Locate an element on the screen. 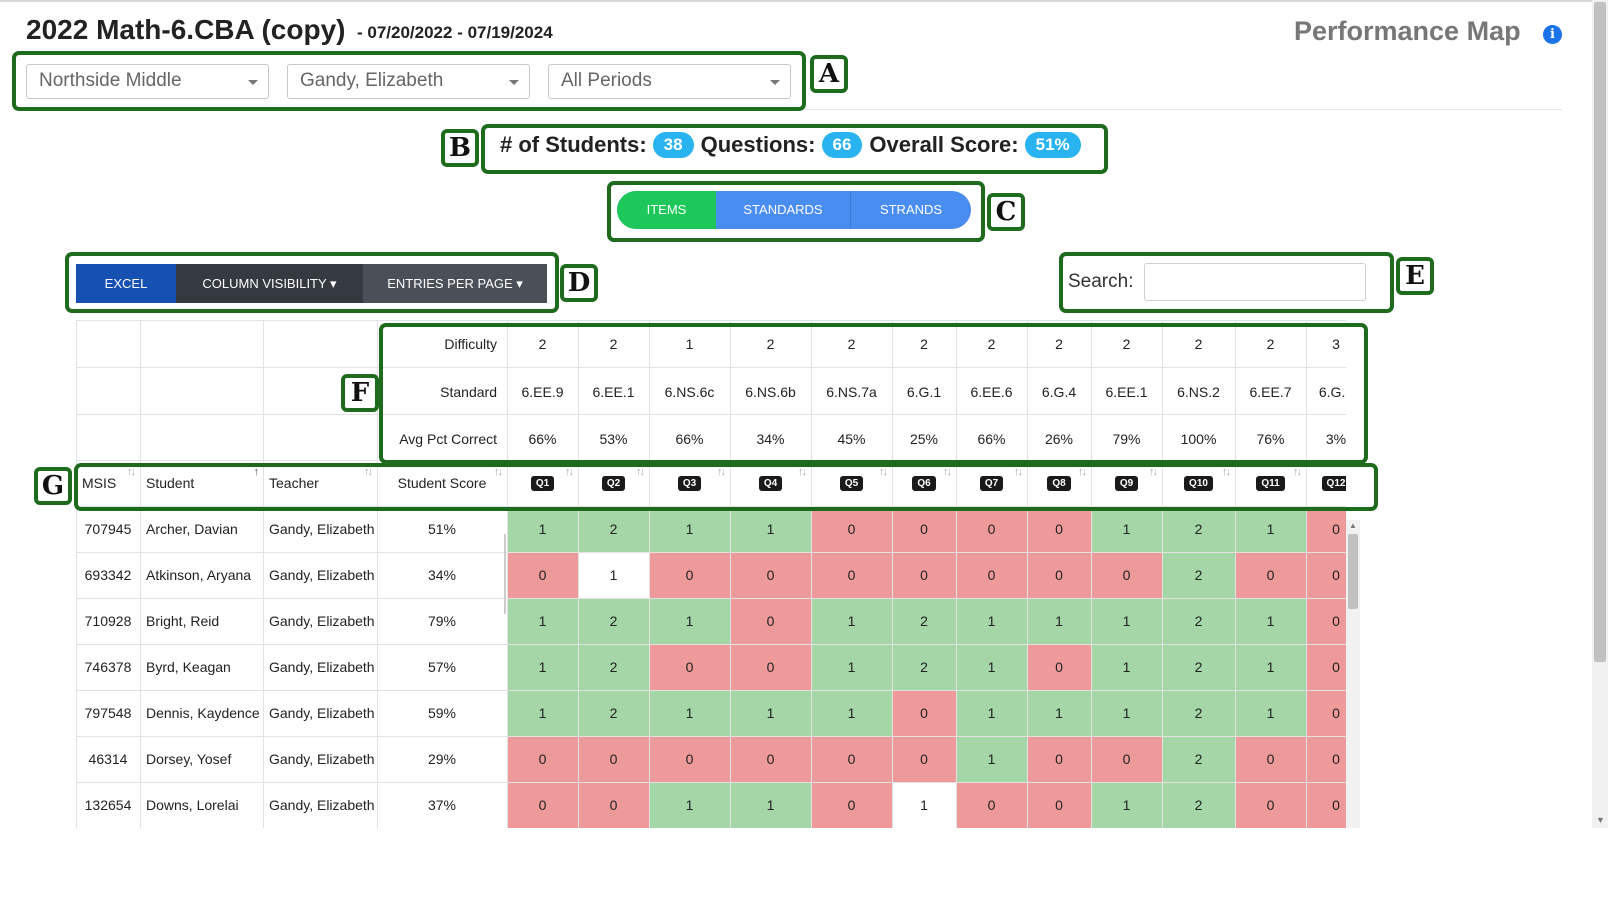 The image size is (1608, 901). school-select-value: Northside Middle is located at coordinates (110, 80).